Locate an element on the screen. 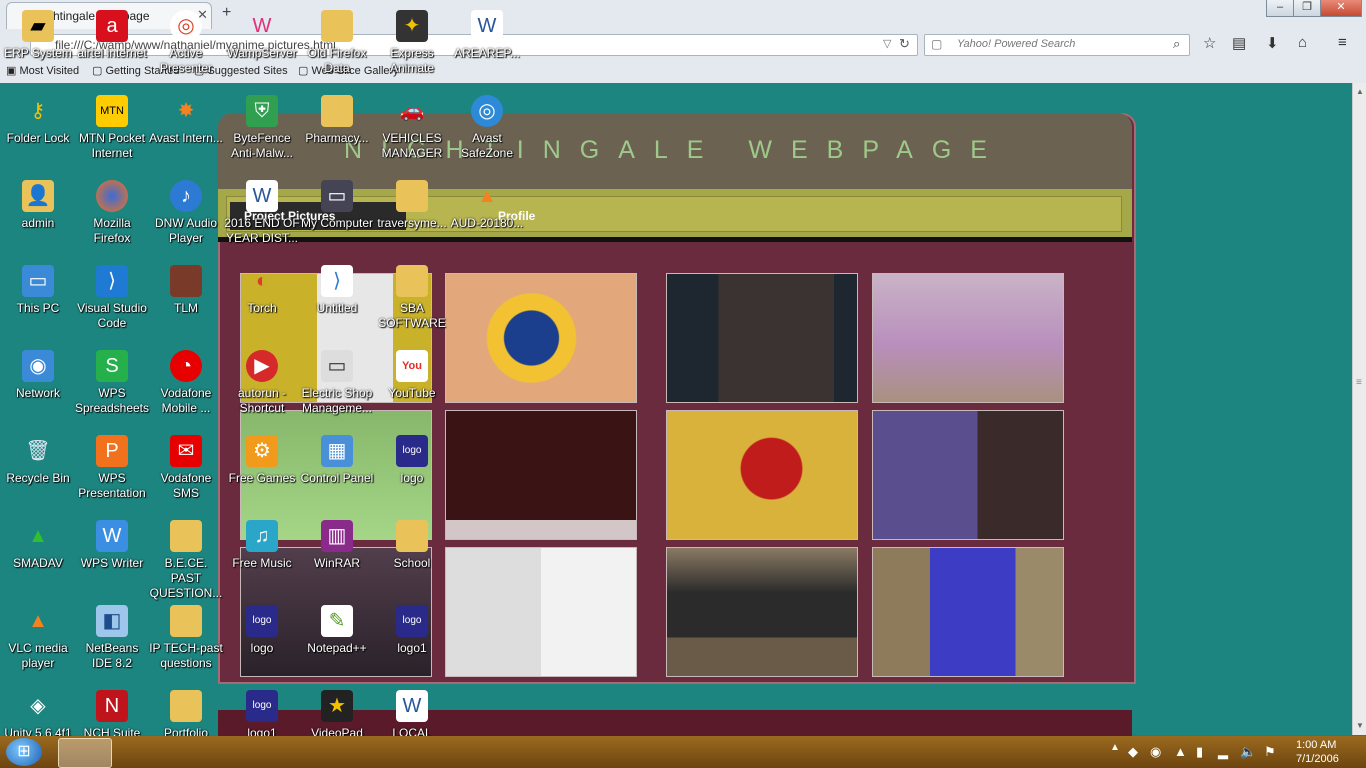 Image resolution: width=1366 pixels, height=768 pixels. tray-app-icon: ◆ is located at coordinates (1133, 752).